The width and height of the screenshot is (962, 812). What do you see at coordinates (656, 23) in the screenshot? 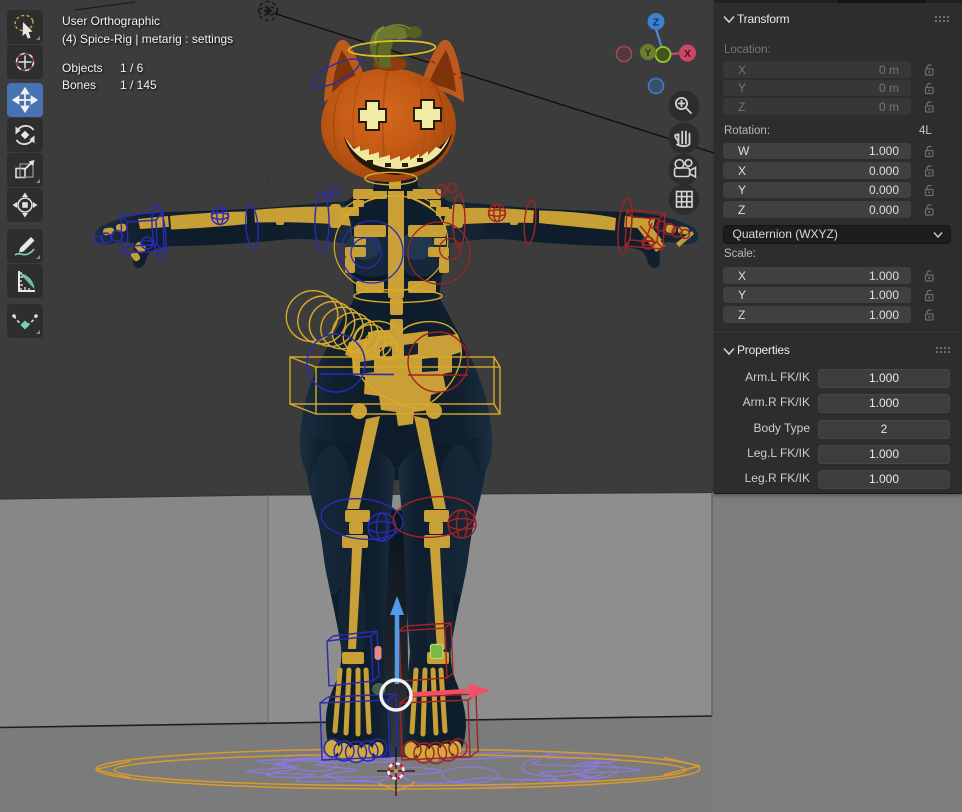
I see `svg-text: Z` at bounding box center [656, 23].